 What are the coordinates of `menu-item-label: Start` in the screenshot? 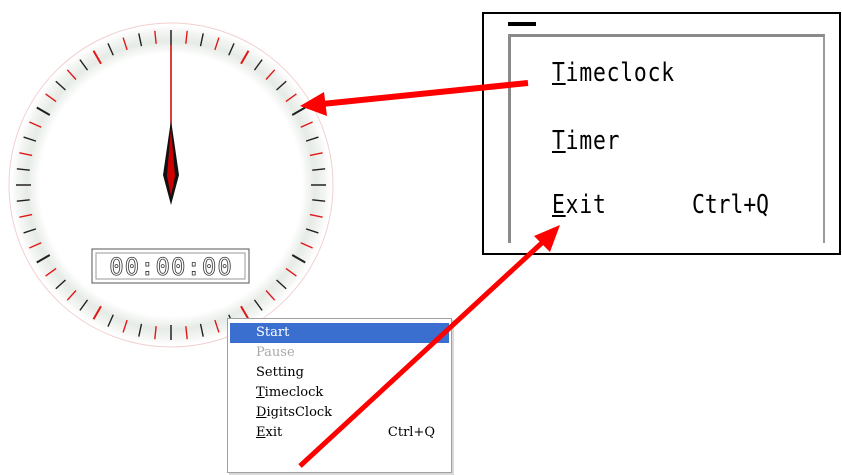 It's located at (273, 332).